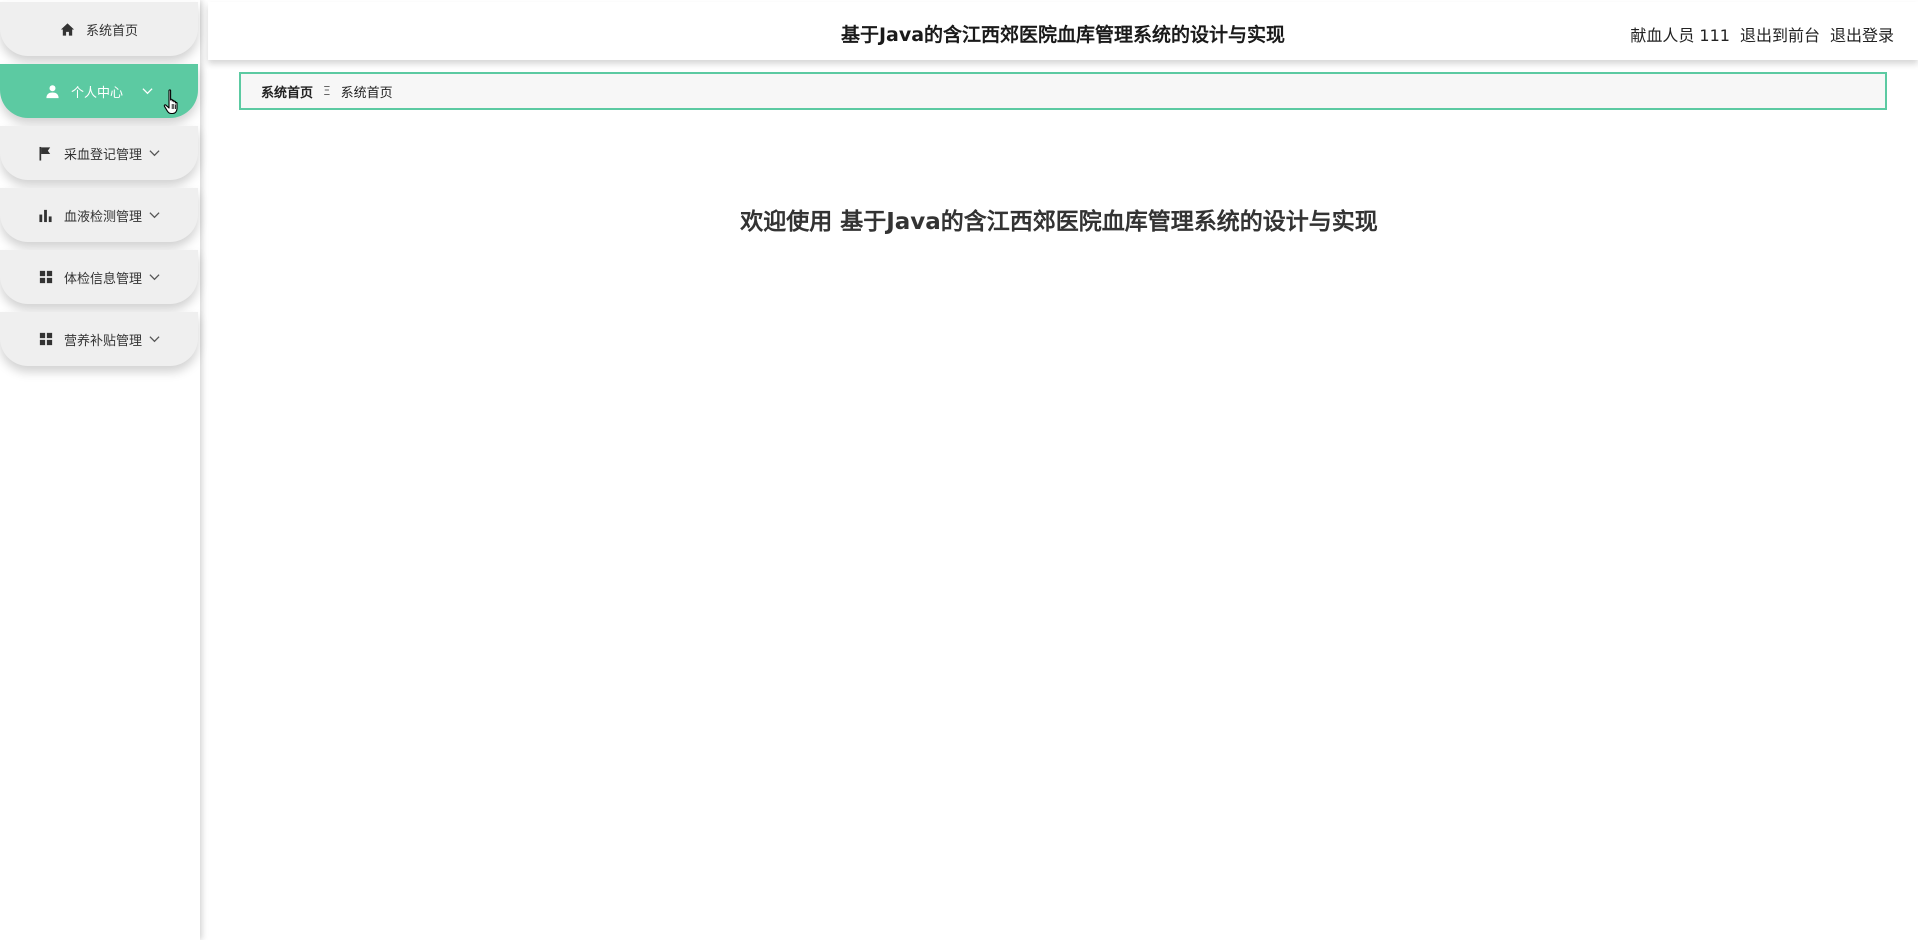  I want to click on home-icon, so click(68, 29).